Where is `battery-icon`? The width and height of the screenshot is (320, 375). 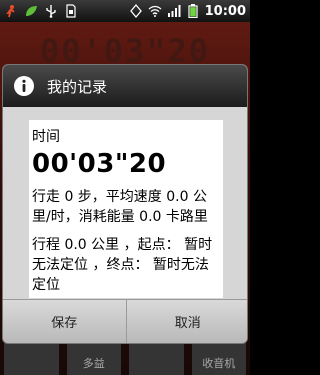 battery-icon is located at coordinates (193, 11).